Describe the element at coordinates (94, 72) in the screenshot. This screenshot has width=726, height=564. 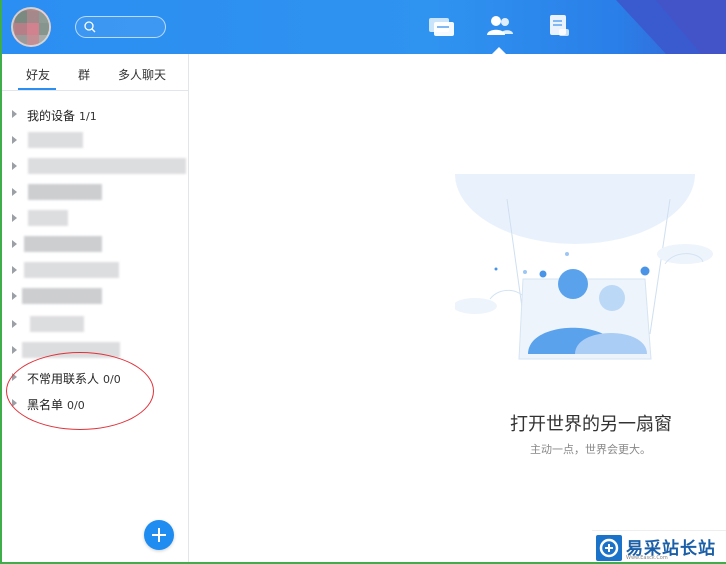
I see `contacts-tabs: 好友 群 多人聊天` at that location.